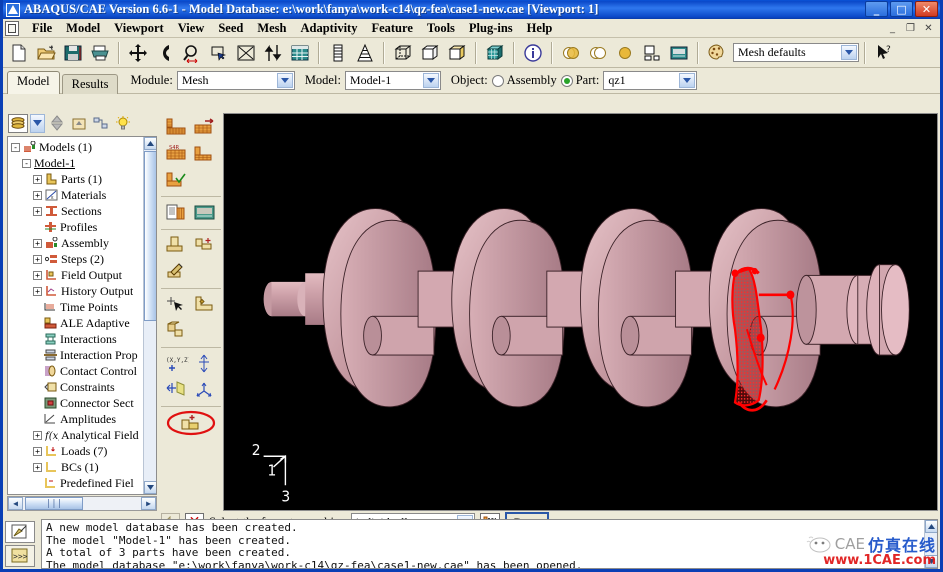 The width and height of the screenshot is (943, 572). What do you see at coordinates (76, 371) in the screenshot?
I see `tree-node-contact-controls: Contact Control` at bounding box center [76, 371].